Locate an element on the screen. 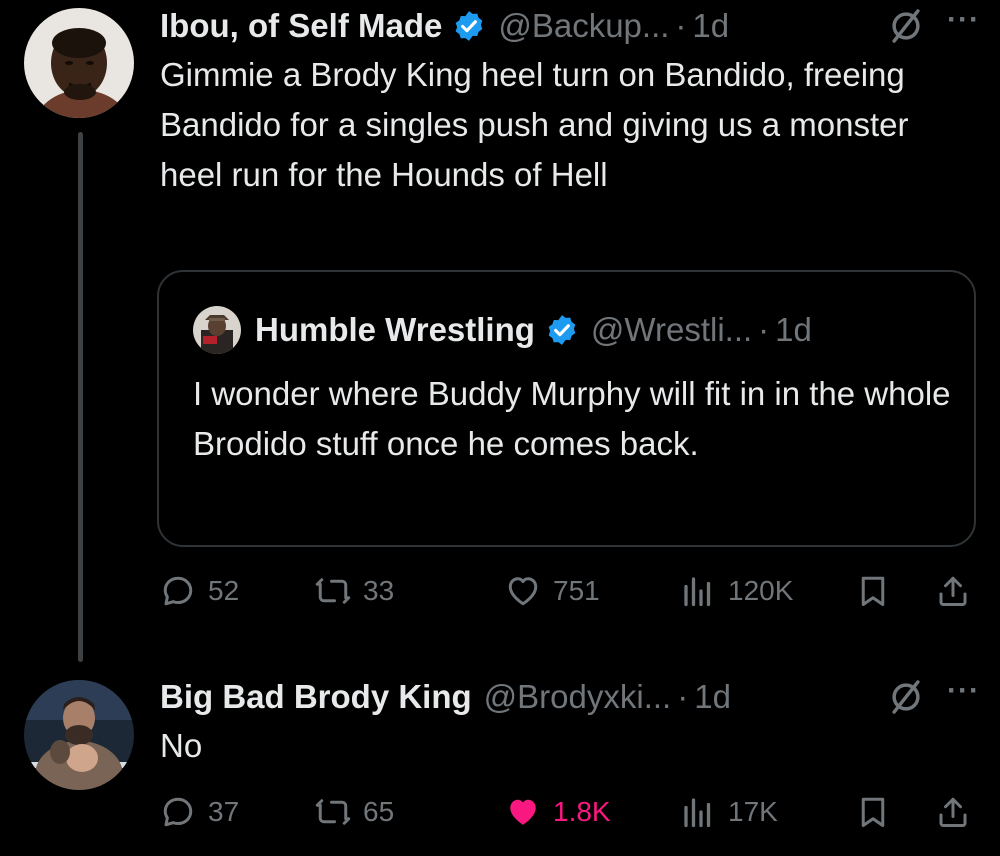  tweet-header: Ibou, of Self Made @Backup... · 1d ··· is located at coordinates (570, 25).